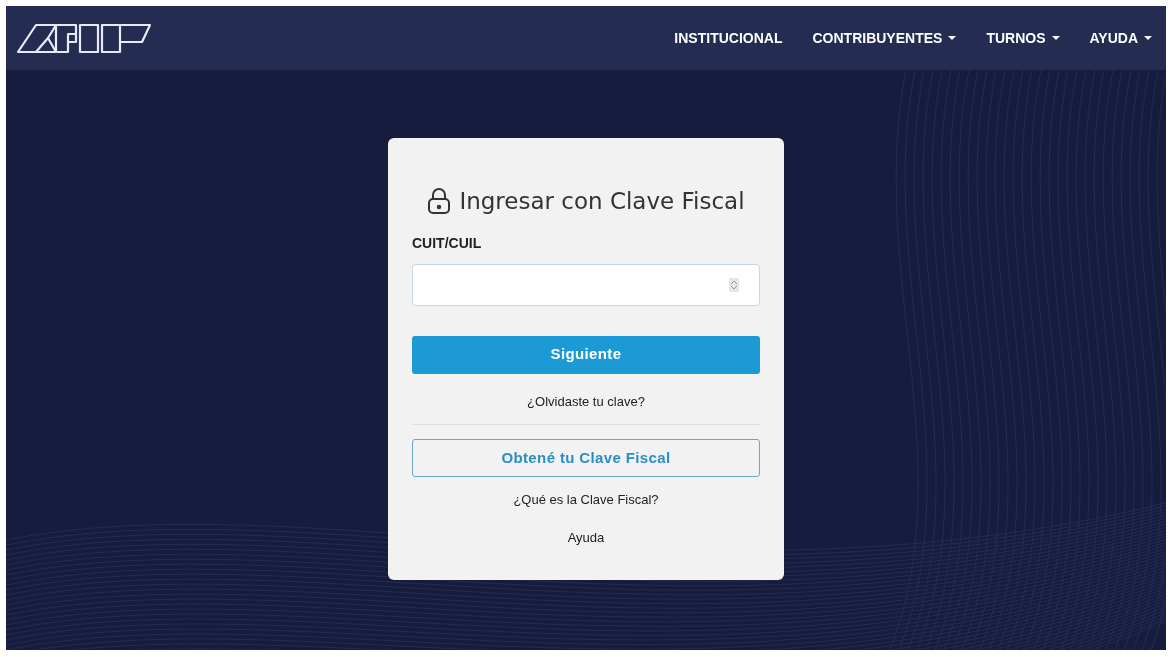 The width and height of the screenshot is (1172, 657). Describe the element at coordinates (586, 284) in the screenshot. I see `cuit-input-field` at that location.